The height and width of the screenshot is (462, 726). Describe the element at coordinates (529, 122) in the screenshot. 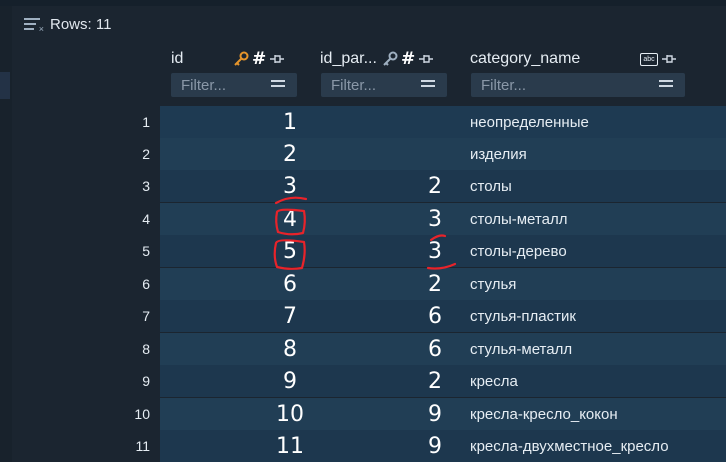

I see `cell-category-name: неопределенные` at that location.